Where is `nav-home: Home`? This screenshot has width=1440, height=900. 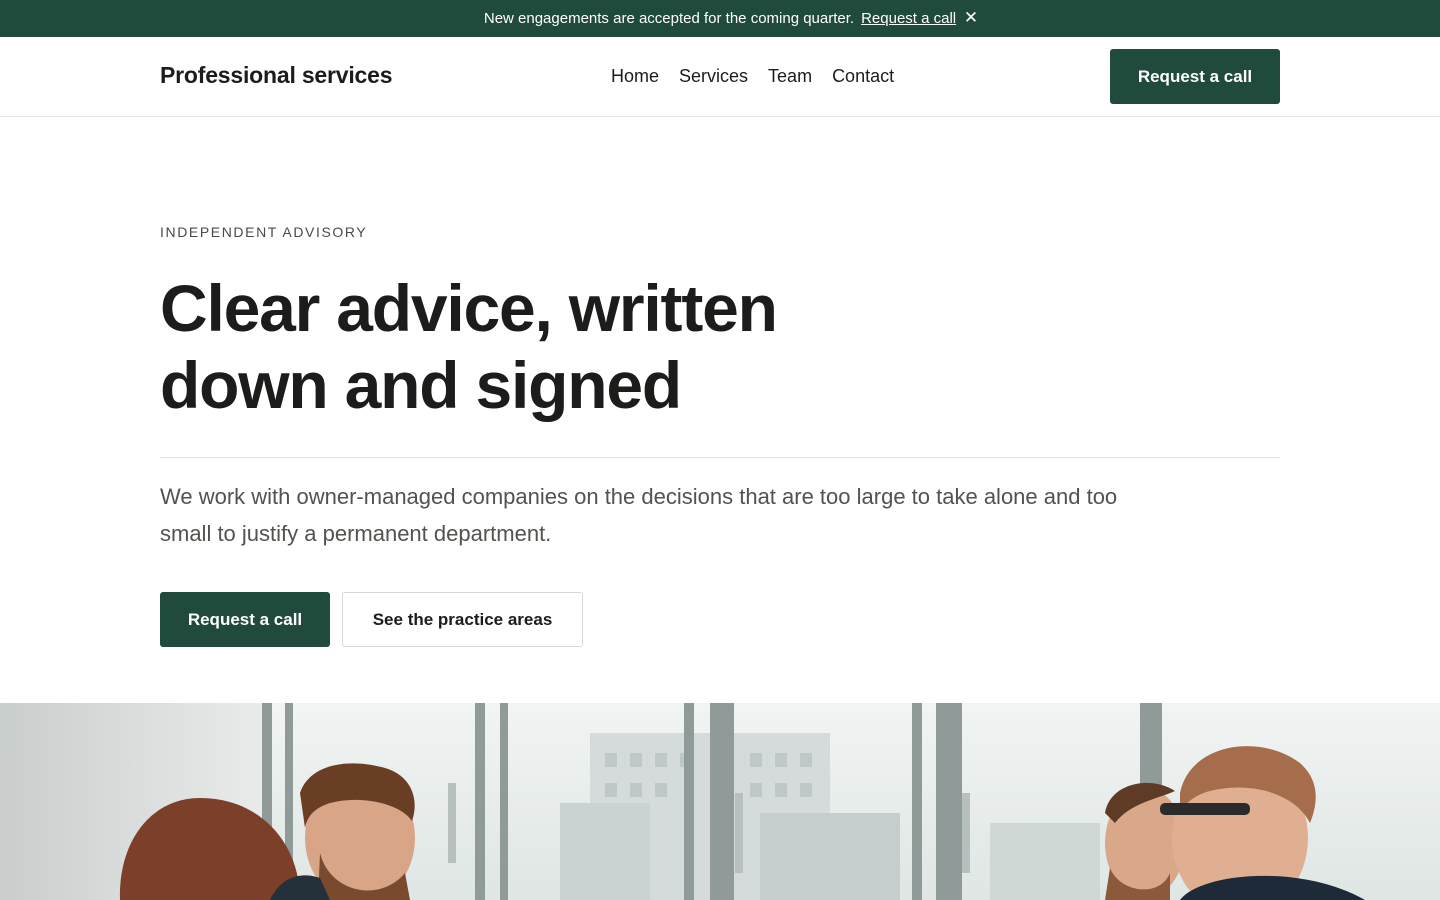
nav-home: Home is located at coordinates (635, 76).